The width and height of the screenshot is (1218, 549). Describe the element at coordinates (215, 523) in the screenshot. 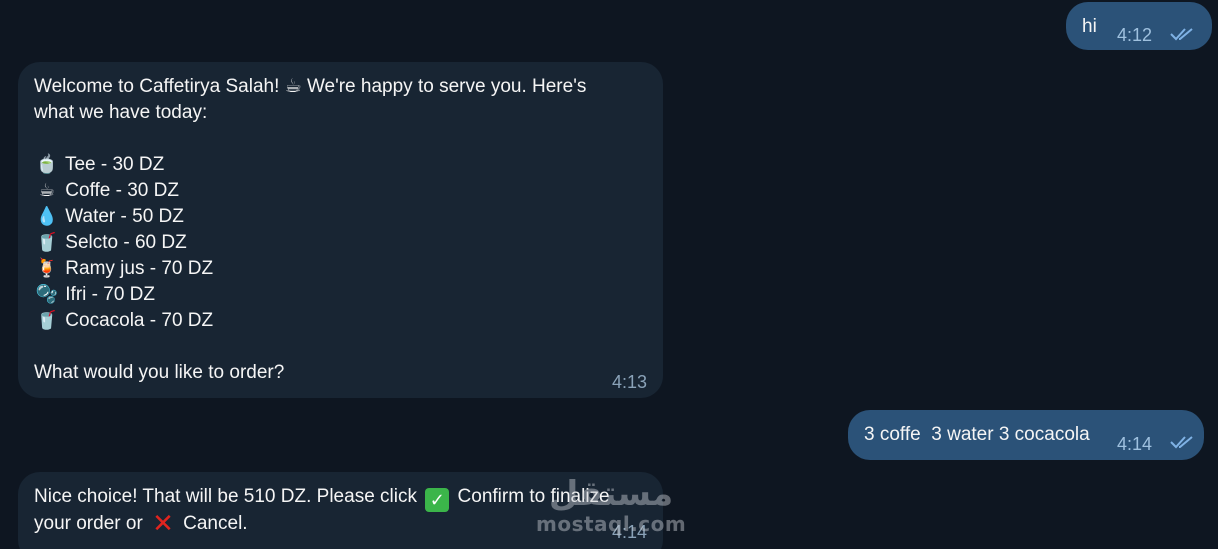

I see `message-text: Cancel.` at that location.